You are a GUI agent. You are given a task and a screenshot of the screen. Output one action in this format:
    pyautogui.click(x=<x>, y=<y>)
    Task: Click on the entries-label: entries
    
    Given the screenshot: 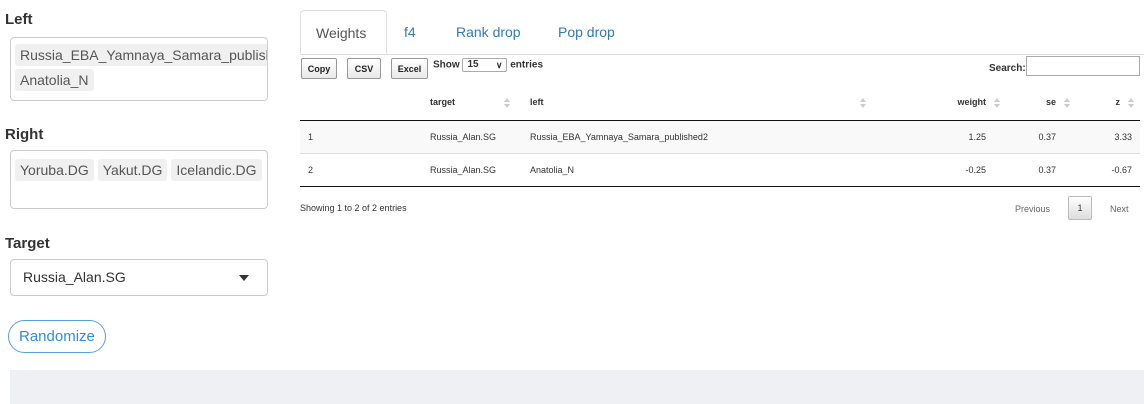 What is the action you would take?
    pyautogui.click(x=527, y=65)
    